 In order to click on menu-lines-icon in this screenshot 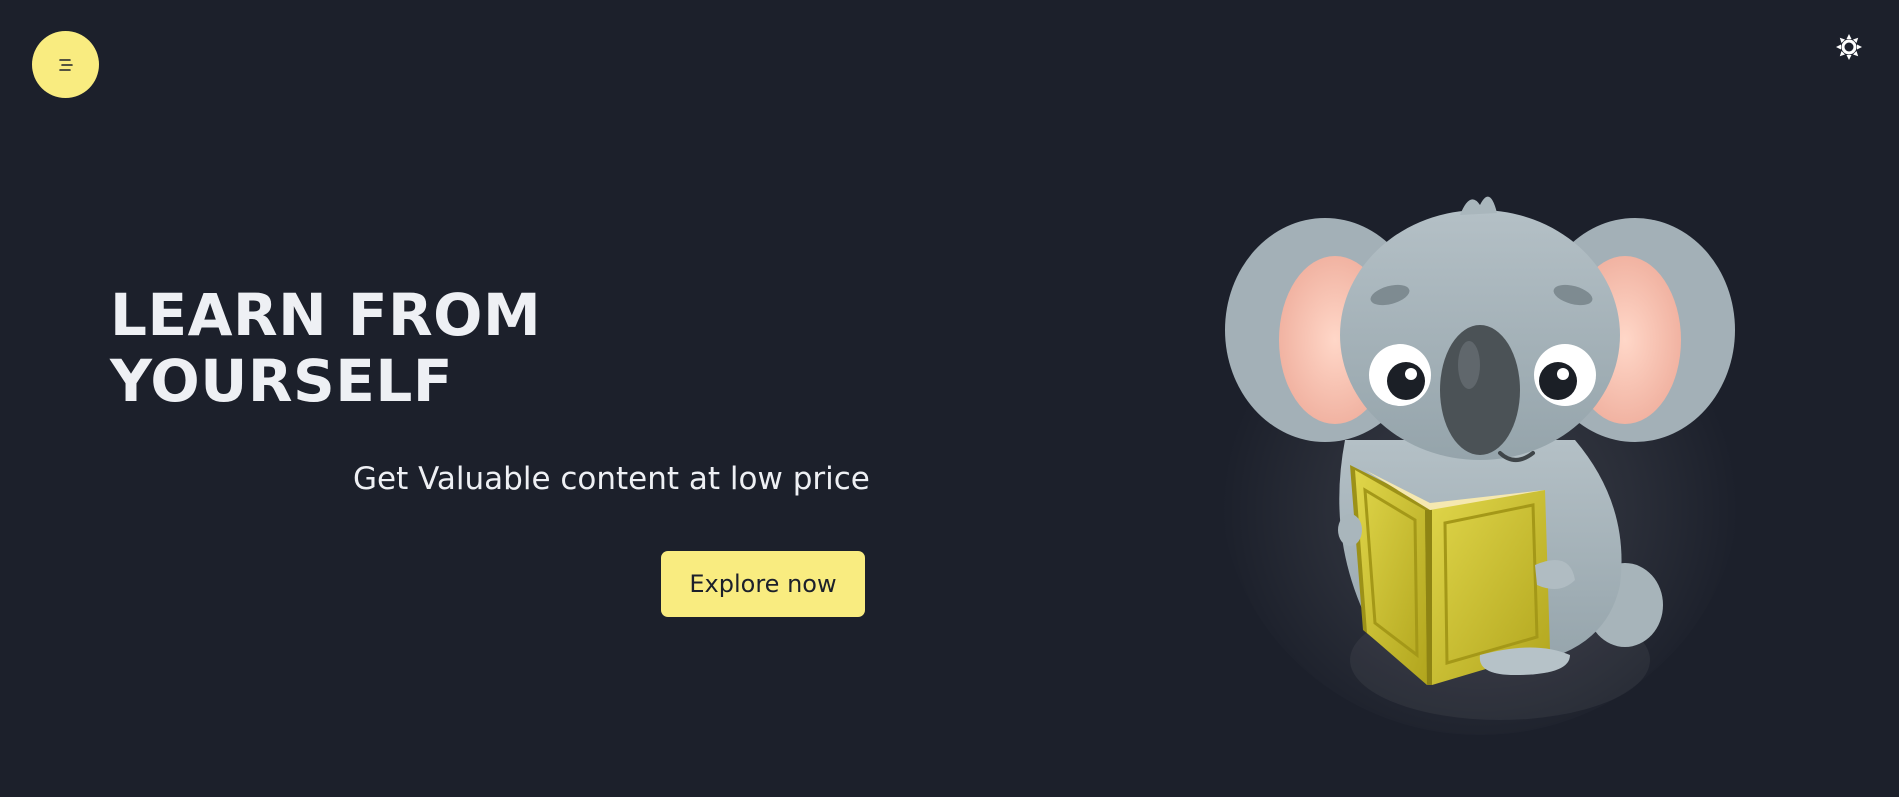, I will do `click(66, 65)`.